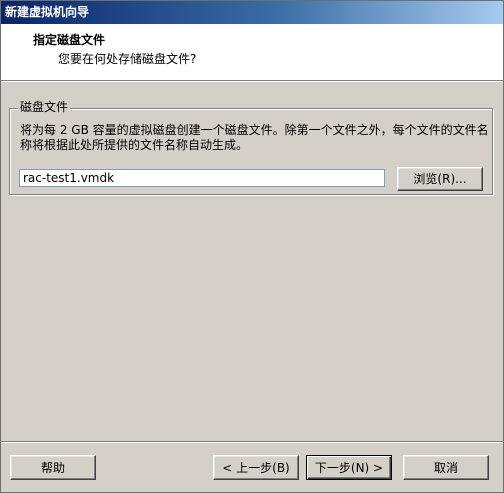 The height and width of the screenshot is (493, 504). I want to click on help-button: 帮助, so click(53, 467).